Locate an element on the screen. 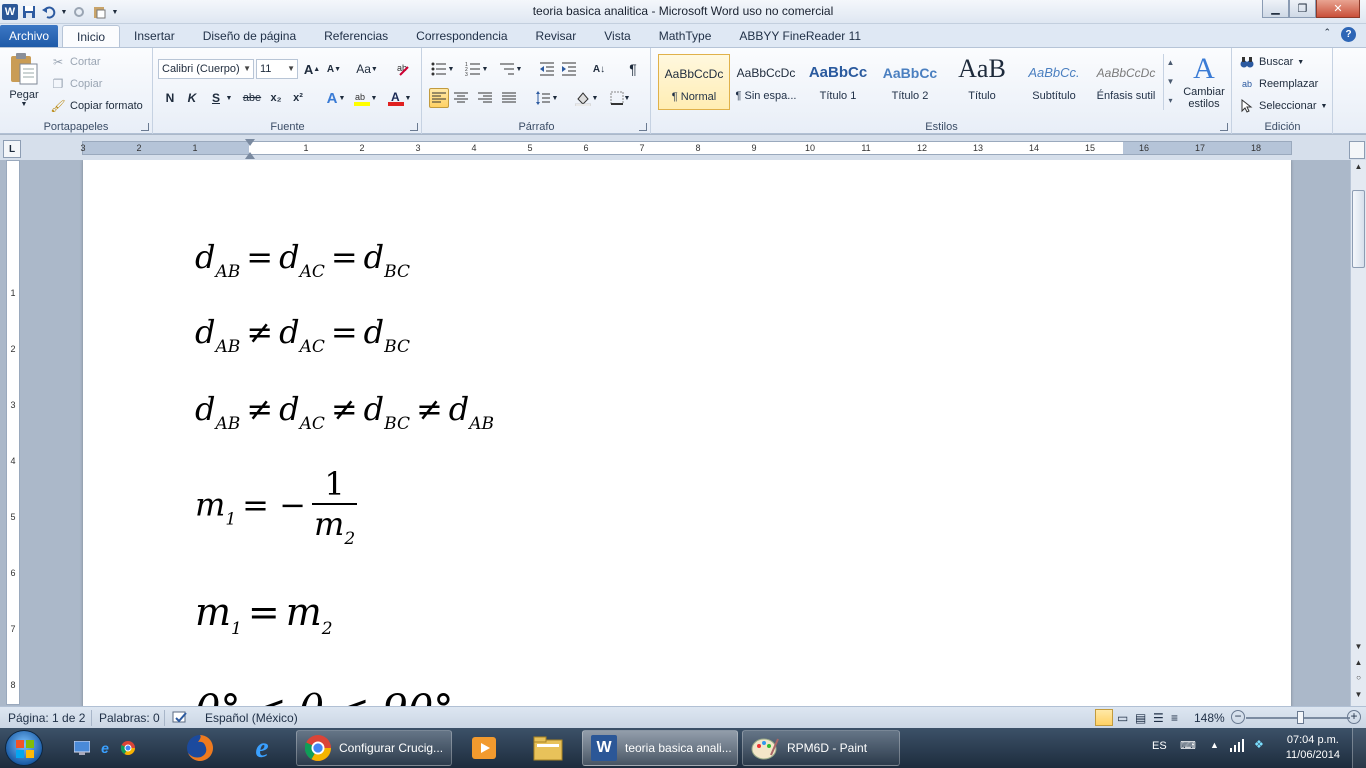  tray-app-icon: ❖ is located at coordinates (1259, 744).